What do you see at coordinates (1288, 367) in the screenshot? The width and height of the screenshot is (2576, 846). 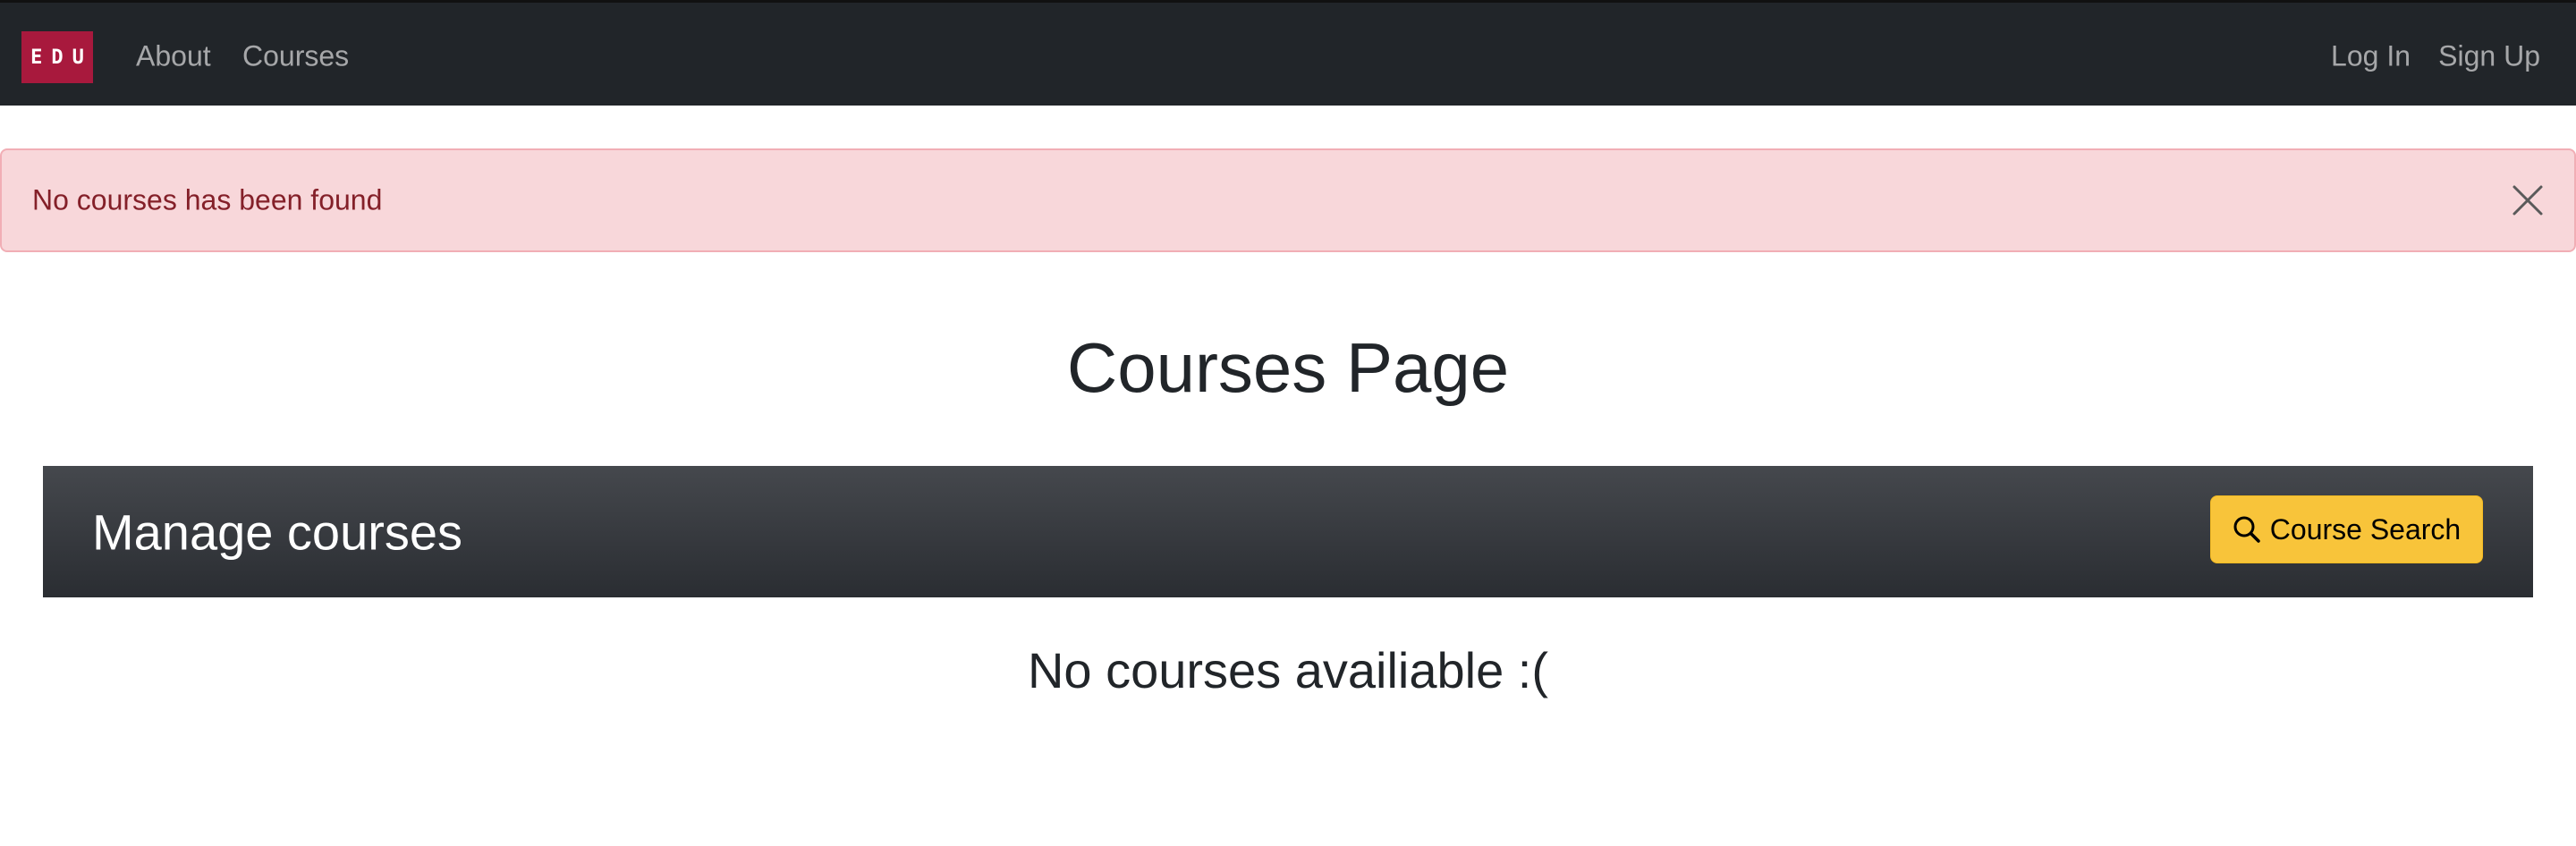 I see `page-title: Courses Page` at bounding box center [1288, 367].